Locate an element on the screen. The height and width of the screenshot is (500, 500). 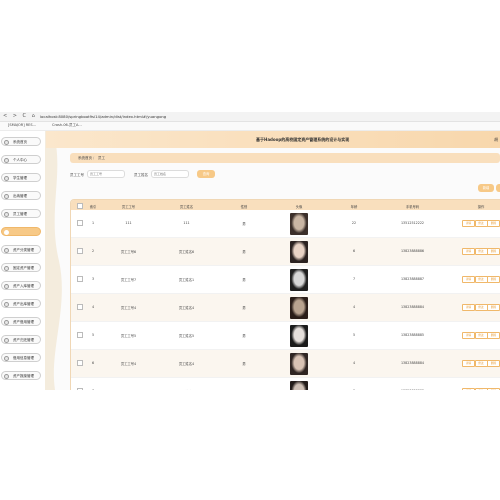
sidebar-item: 个人中心 is located at coordinates (21, 159).